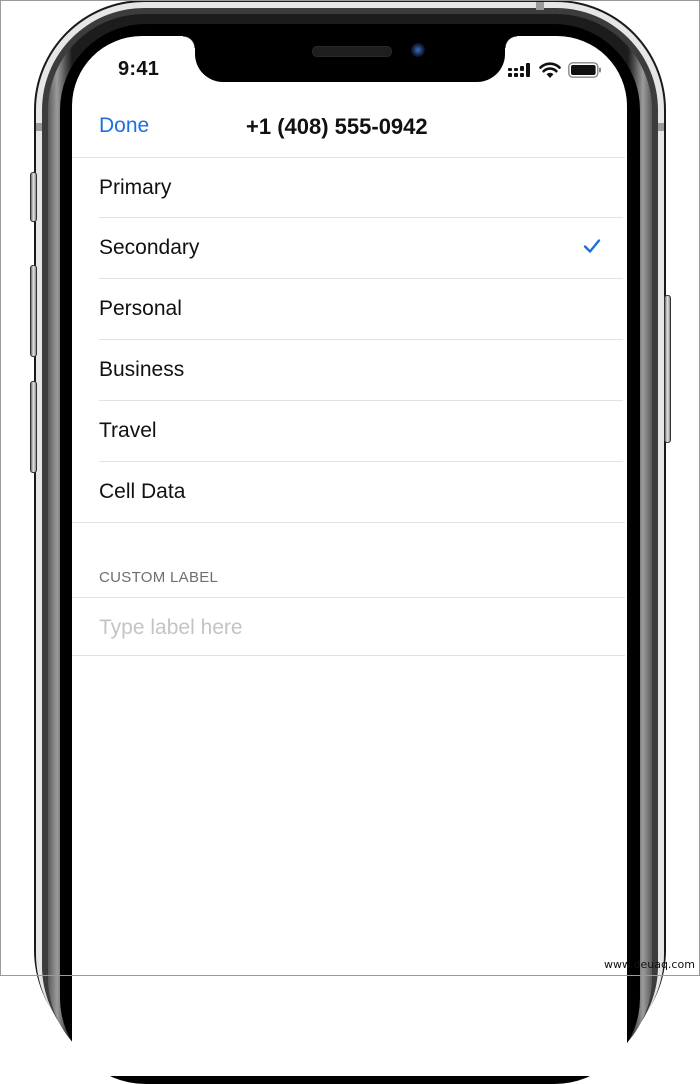 The height and width of the screenshot is (1084, 700). Describe the element at coordinates (550, 70) in the screenshot. I see `wifi-icon` at that location.